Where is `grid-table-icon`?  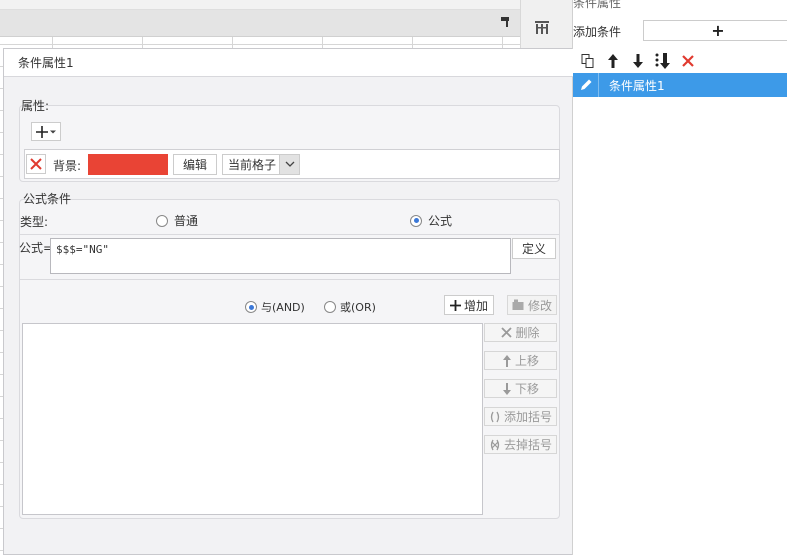
grid-table-icon is located at coordinates (542, 27).